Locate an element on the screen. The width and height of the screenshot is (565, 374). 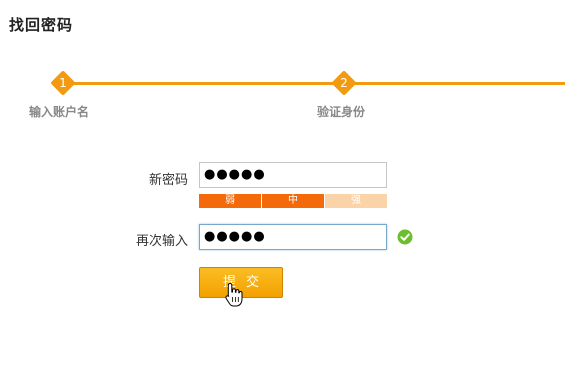
check-circle-icon is located at coordinates (405, 237).